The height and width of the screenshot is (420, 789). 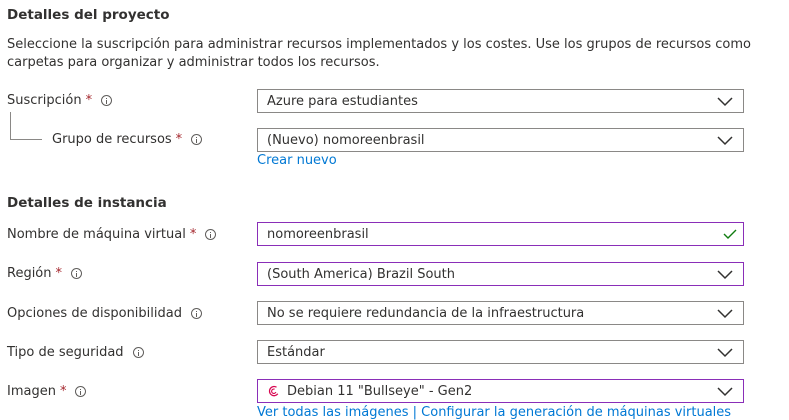 What do you see at coordinates (87, 203) in the screenshot?
I see `instance-details-heading: Detalles de instancia` at bounding box center [87, 203].